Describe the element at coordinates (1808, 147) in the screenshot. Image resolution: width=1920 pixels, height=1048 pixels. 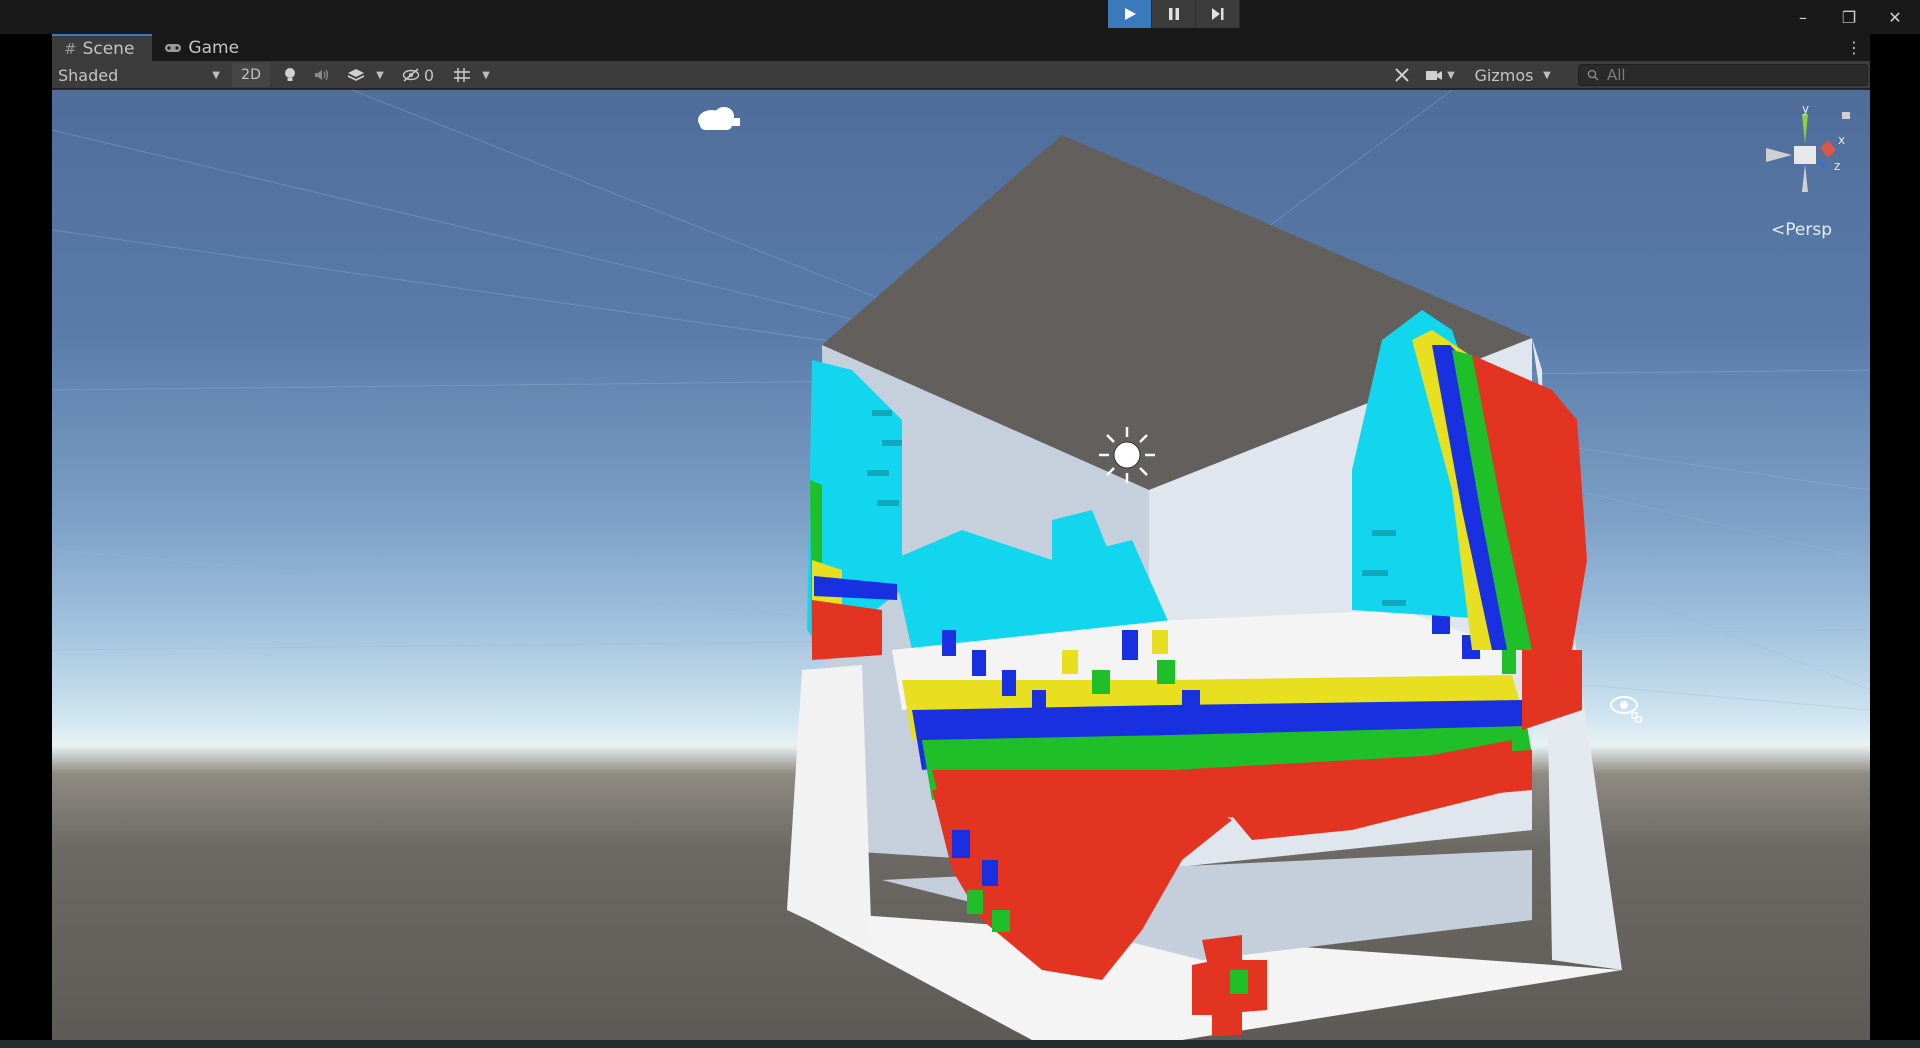
I see `axis-gizmo-icon: y x z` at that location.